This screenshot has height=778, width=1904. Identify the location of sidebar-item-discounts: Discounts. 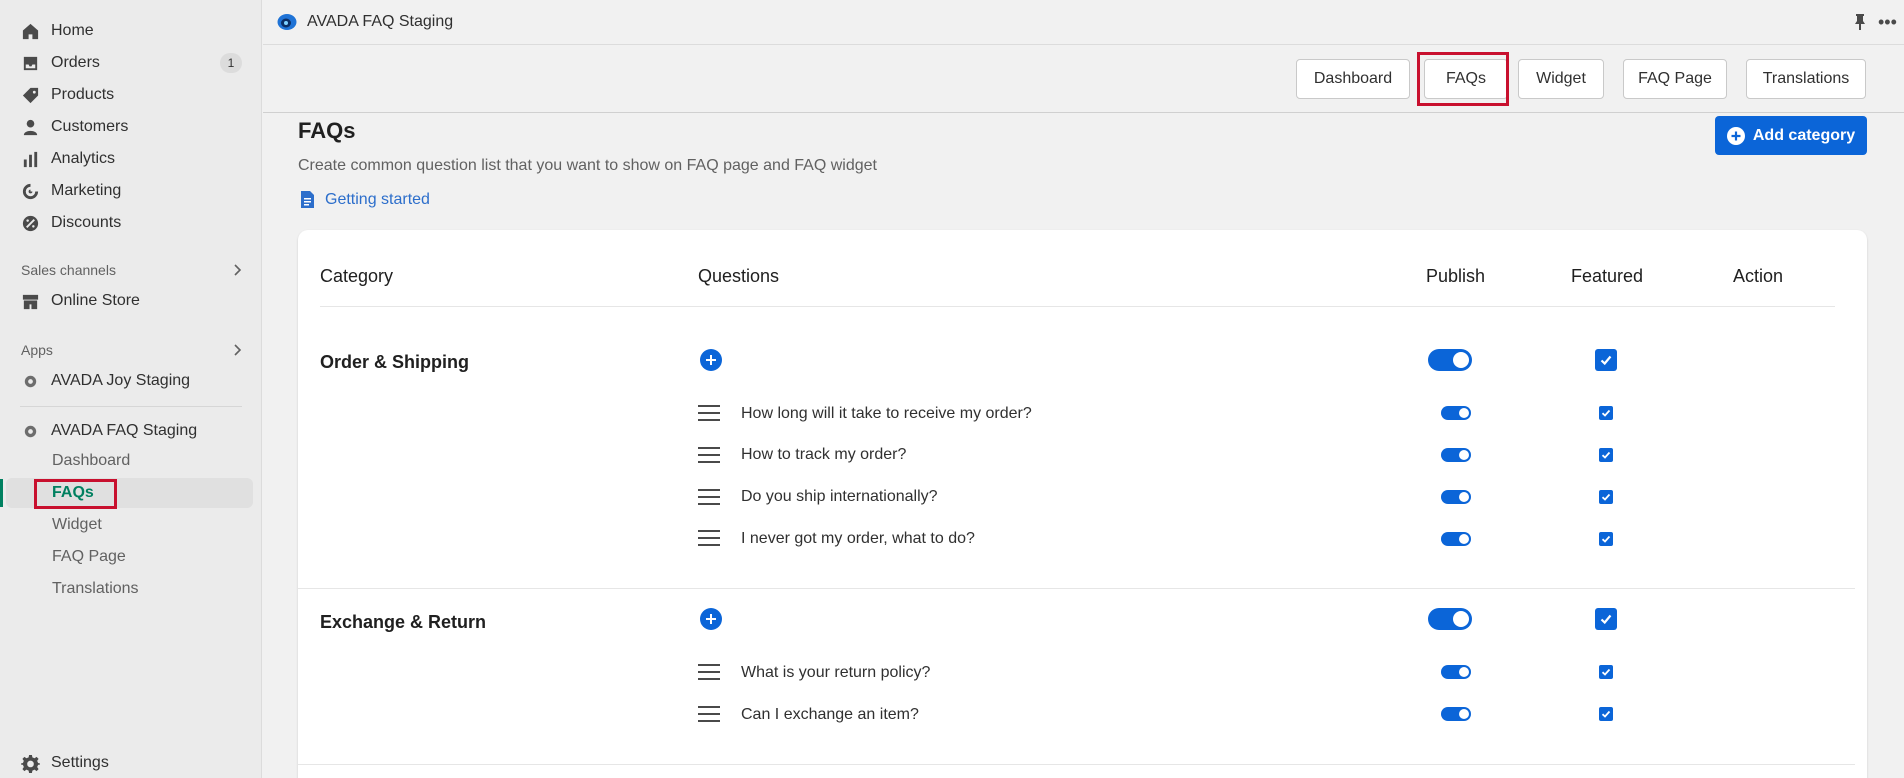
(136, 223).